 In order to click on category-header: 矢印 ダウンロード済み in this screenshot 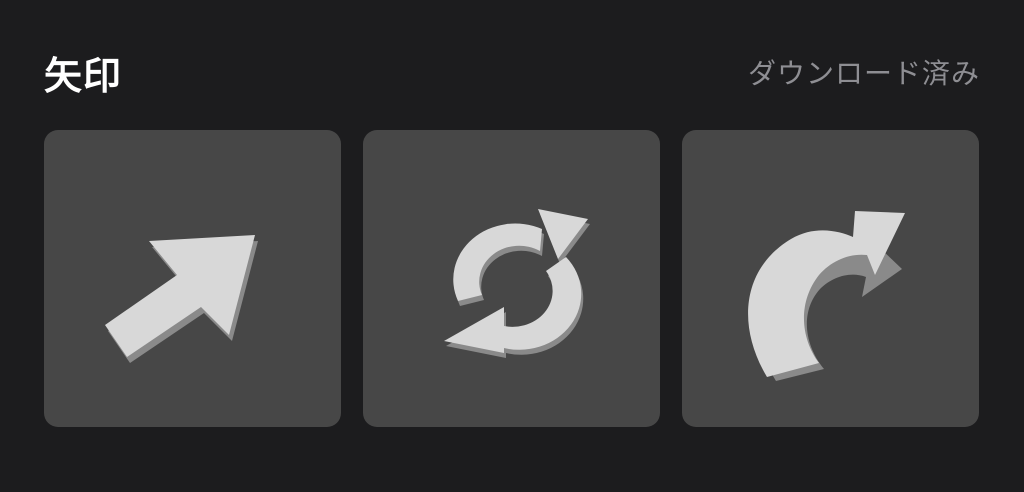, I will do `click(512, 72)`.